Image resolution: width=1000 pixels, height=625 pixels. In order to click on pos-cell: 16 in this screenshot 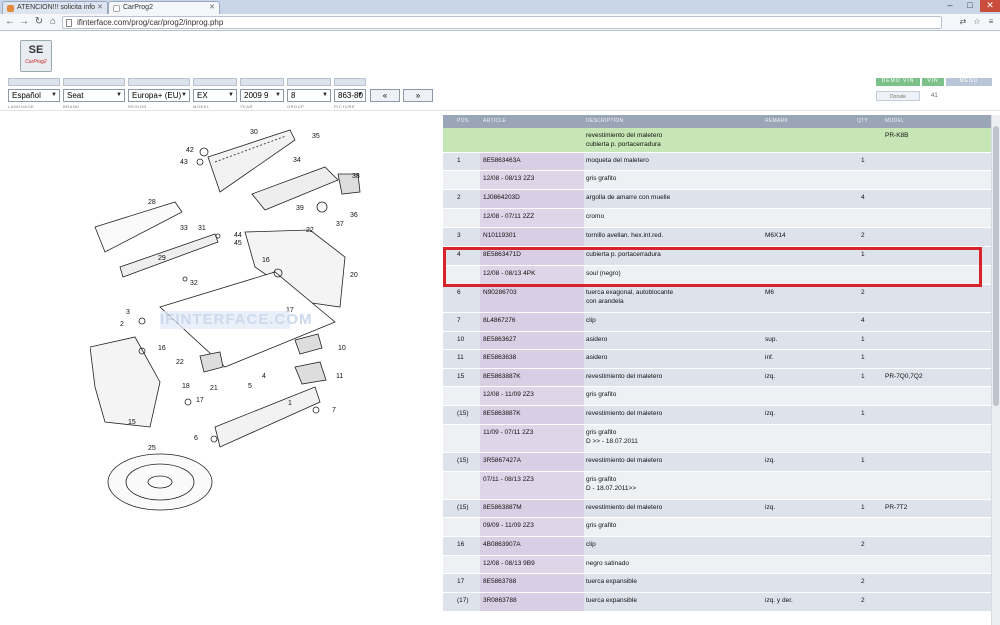, I will do `click(461, 544)`.